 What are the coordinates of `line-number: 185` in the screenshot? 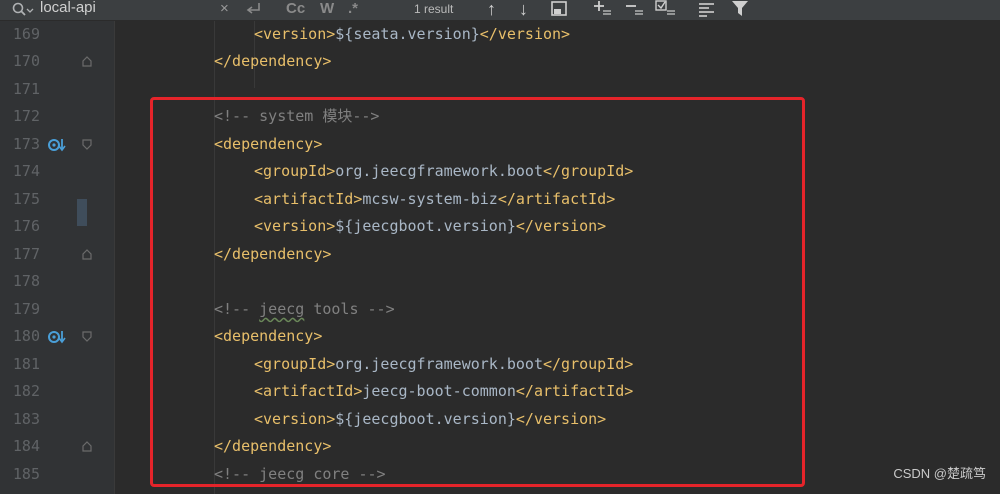 It's located at (20, 475).